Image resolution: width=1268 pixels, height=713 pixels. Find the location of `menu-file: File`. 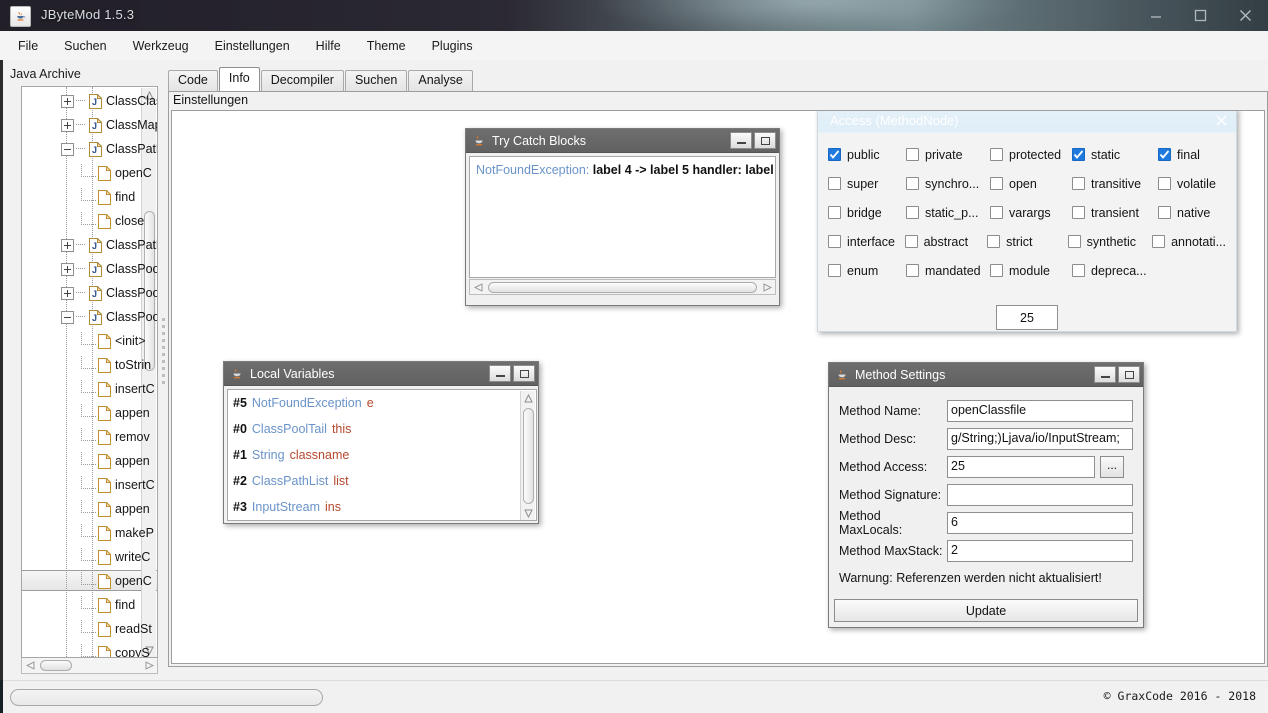

menu-file: File is located at coordinates (28, 46).